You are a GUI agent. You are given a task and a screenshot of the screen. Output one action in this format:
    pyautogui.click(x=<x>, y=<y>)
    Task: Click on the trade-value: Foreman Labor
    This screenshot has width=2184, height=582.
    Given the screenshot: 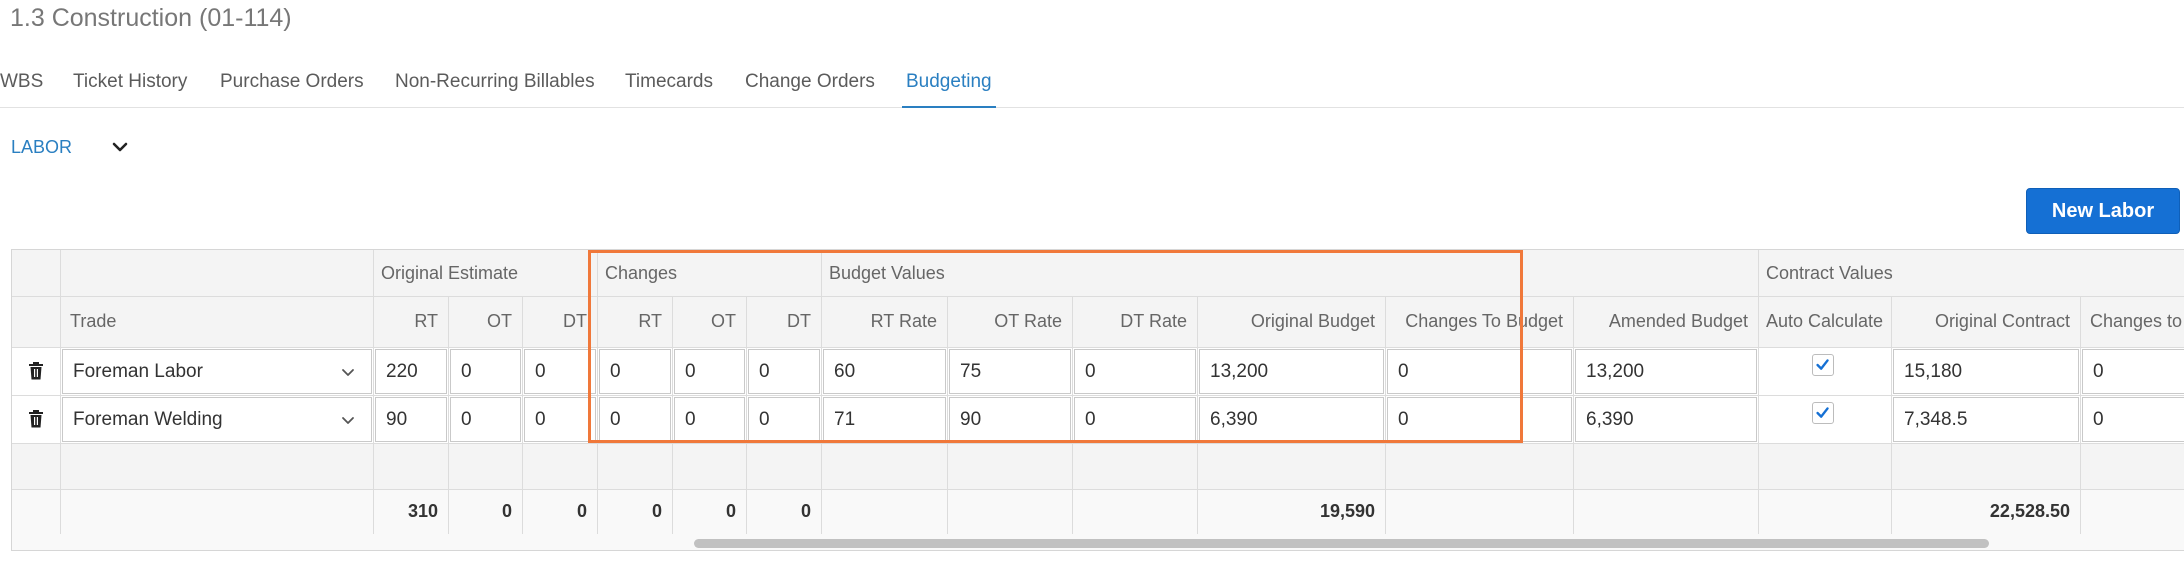 What is the action you would take?
    pyautogui.click(x=138, y=371)
    